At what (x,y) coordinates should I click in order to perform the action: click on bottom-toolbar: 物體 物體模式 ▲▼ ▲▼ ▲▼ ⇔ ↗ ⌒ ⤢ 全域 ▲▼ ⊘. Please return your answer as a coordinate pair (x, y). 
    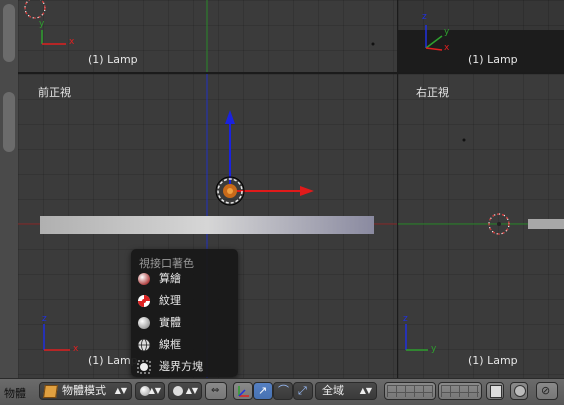
    Looking at the image, I should click on (282, 391).